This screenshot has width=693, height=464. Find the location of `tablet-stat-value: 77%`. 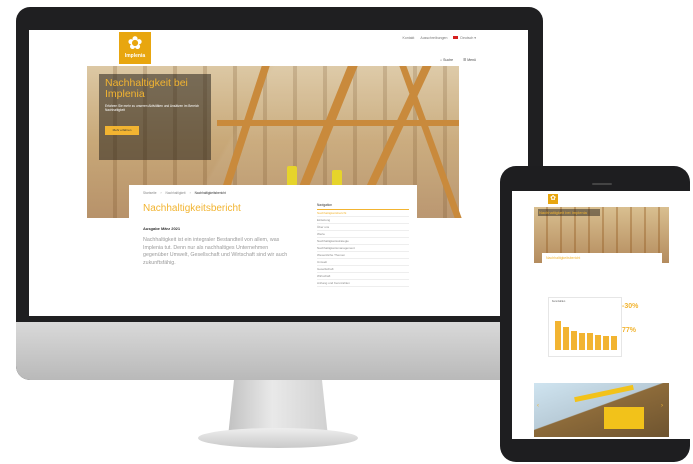

tablet-stat-value: 77% is located at coordinates (629, 330).